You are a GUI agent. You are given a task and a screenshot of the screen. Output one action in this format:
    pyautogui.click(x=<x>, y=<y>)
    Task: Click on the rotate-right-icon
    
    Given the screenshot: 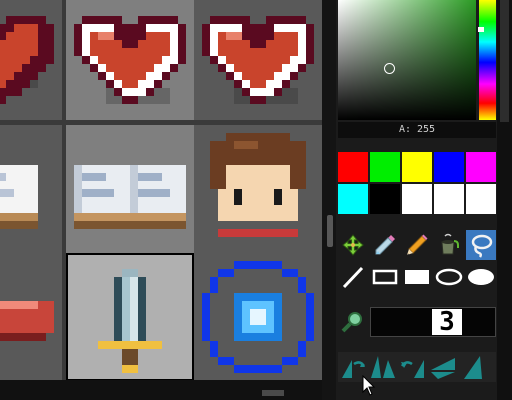 What is the action you would take?
    pyautogui.click(x=413, y=367)
    